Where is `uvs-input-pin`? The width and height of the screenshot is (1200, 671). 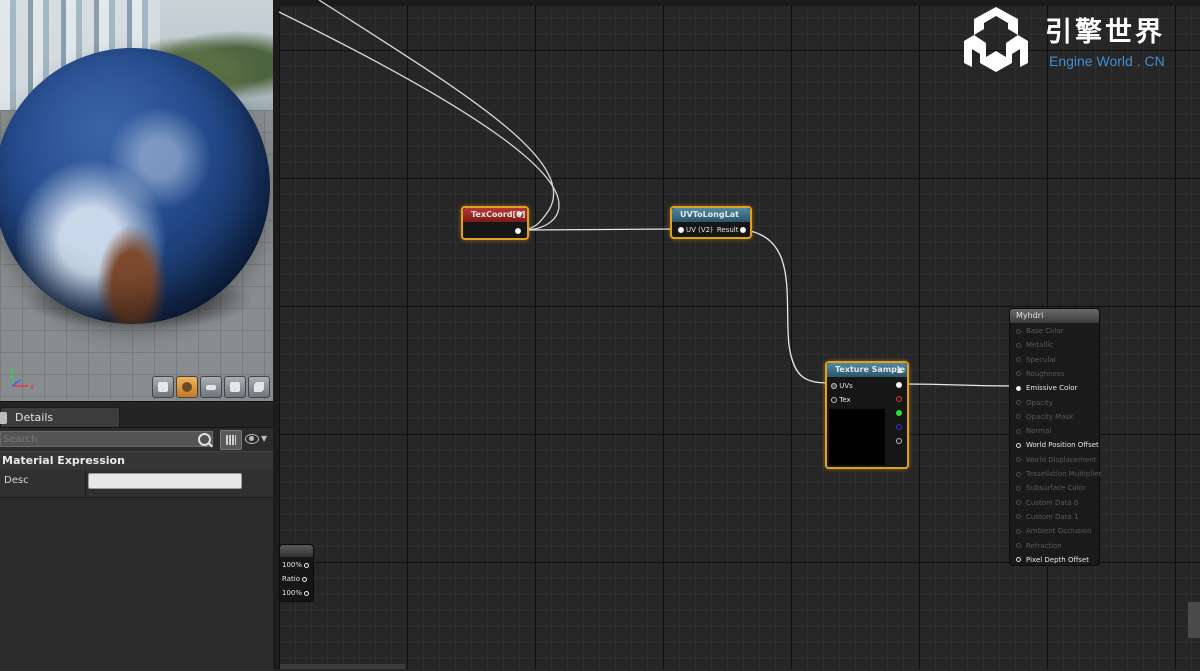
uvs-input-pin is located at coordinates (834, 386).